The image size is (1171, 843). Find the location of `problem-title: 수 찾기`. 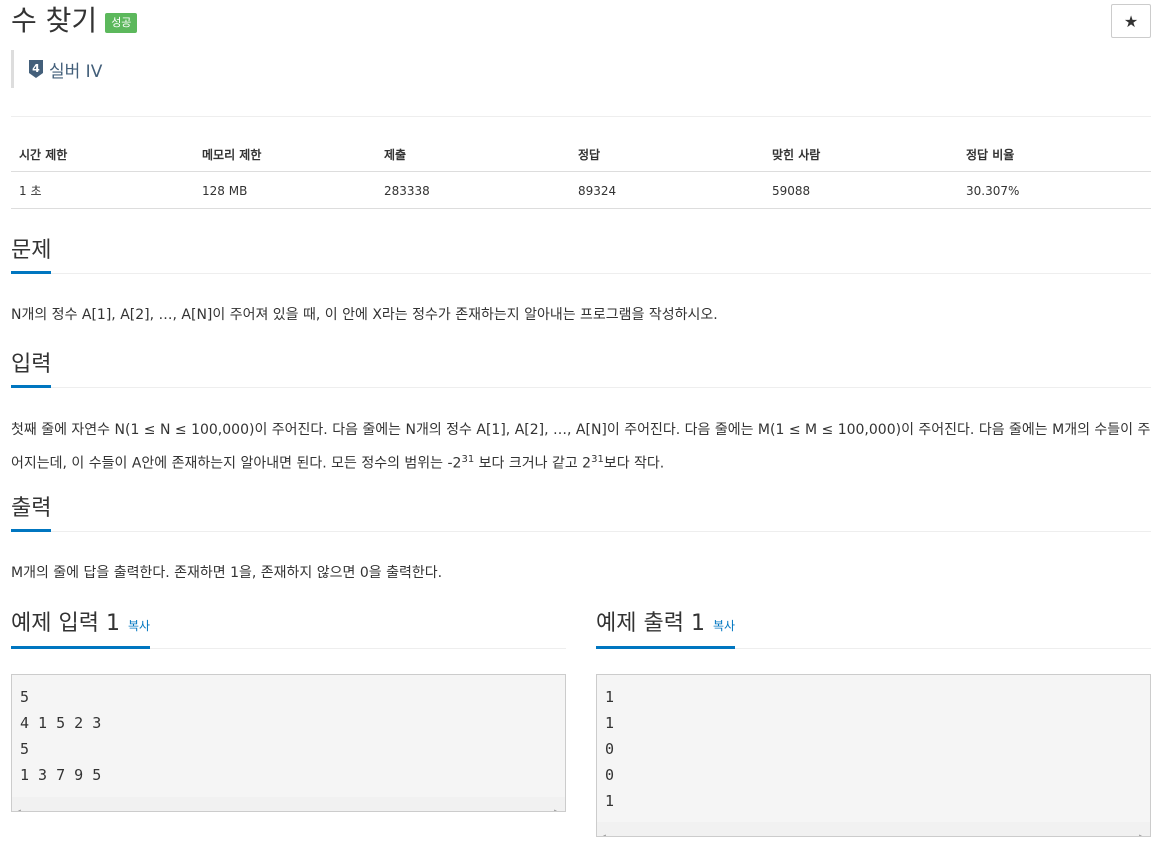

problem-title: 수 찾기 is located at coordinates (54, 20).